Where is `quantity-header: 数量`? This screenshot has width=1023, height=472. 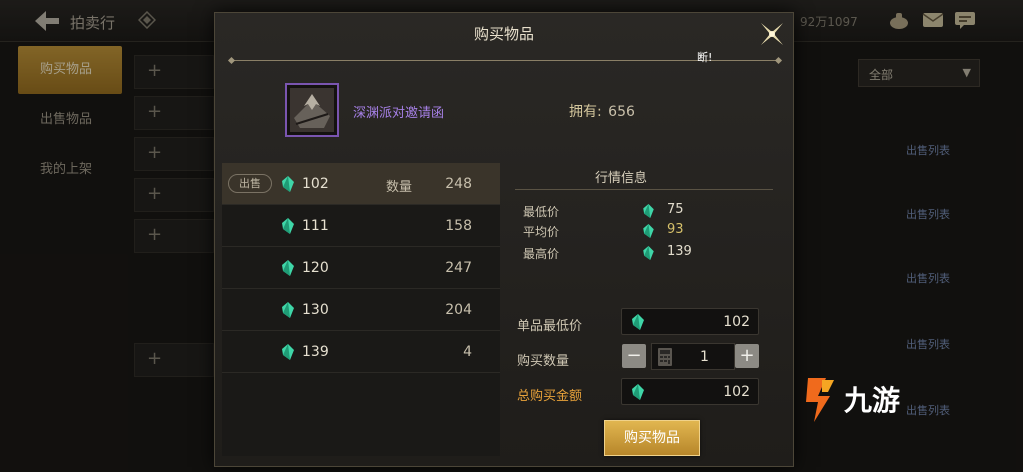 quantity-header: 数量 is located at coordinates (399, 187).